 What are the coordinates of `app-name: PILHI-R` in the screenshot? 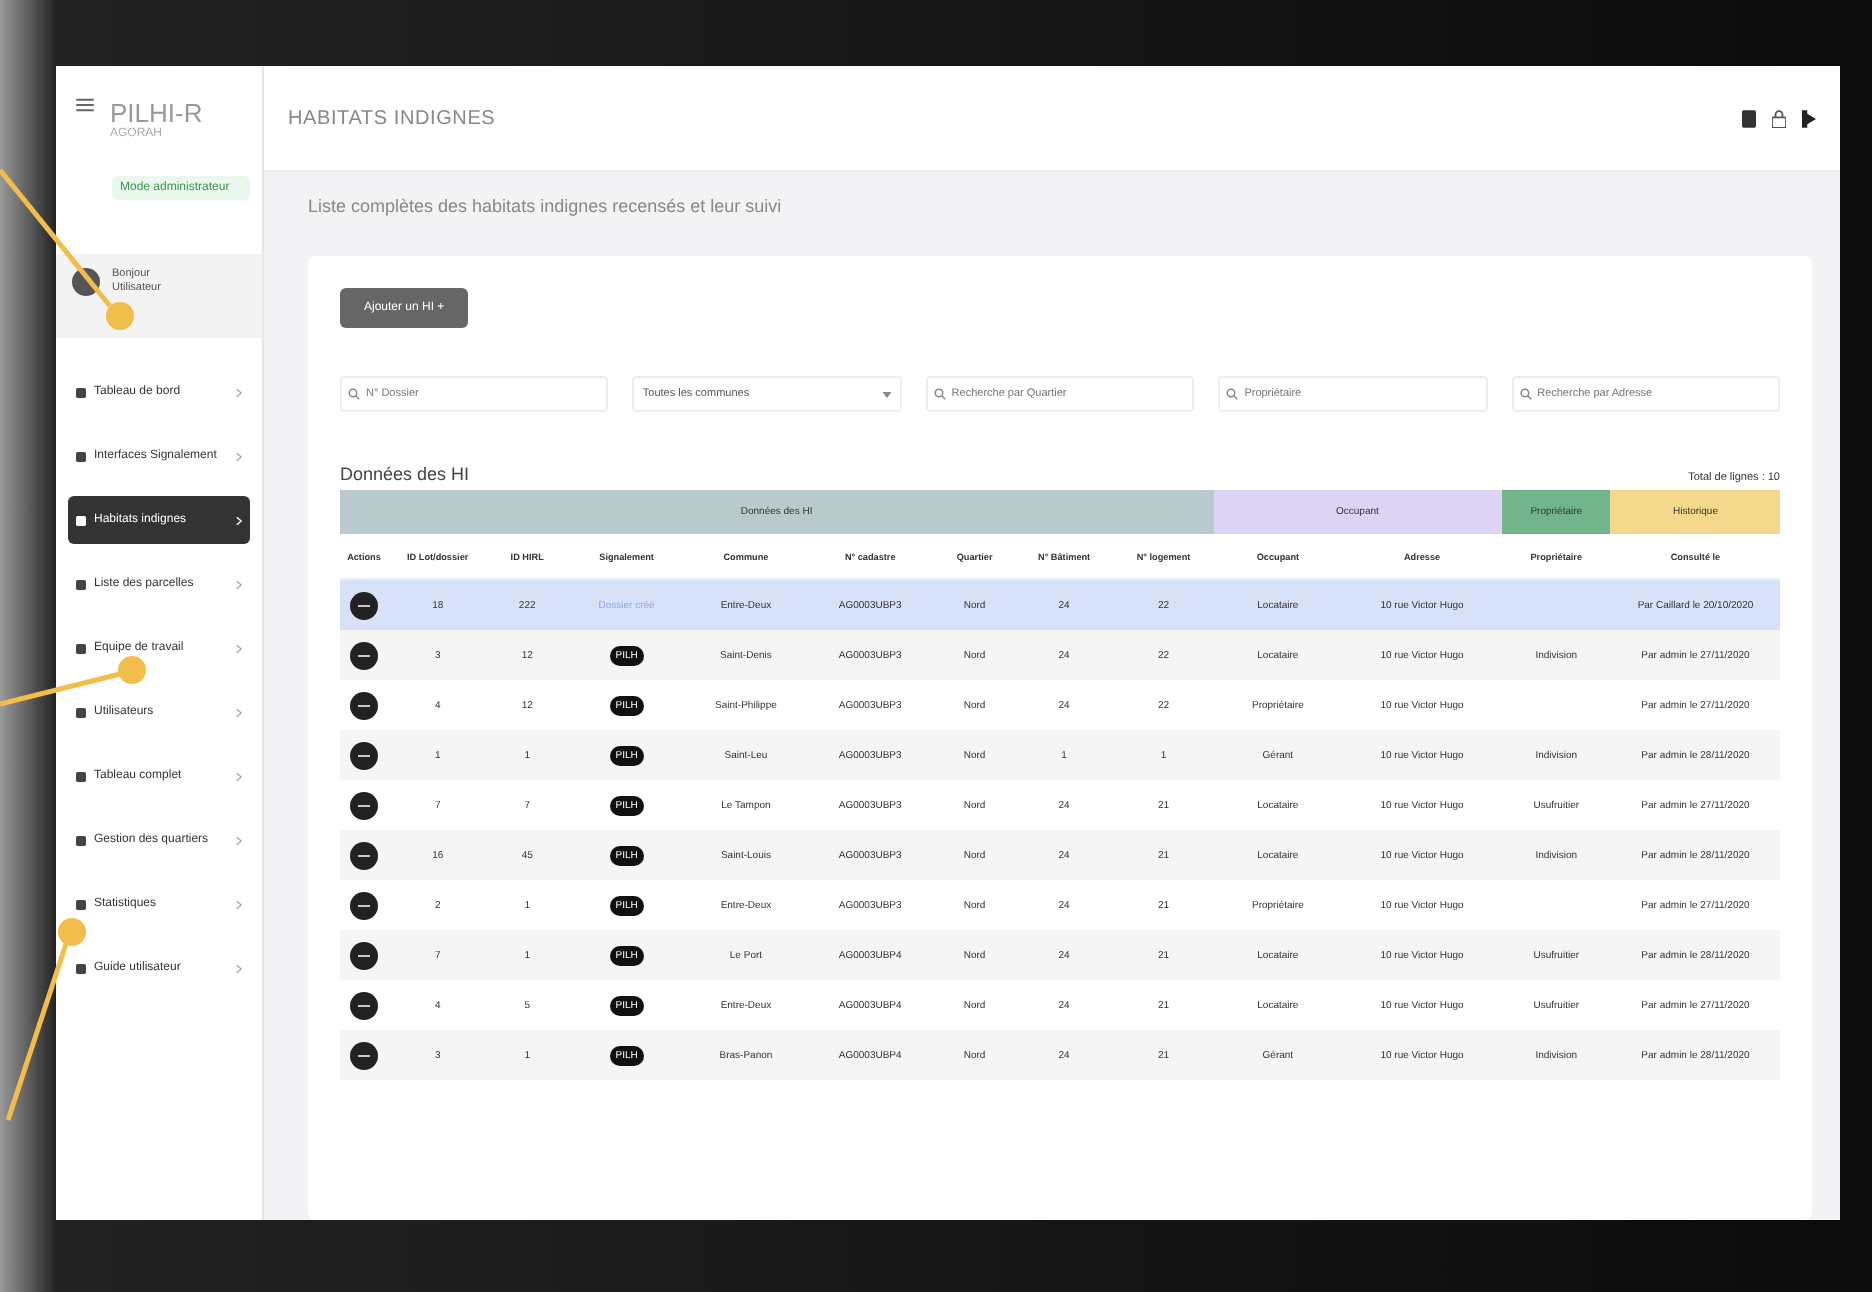 It's located at (156, 113).